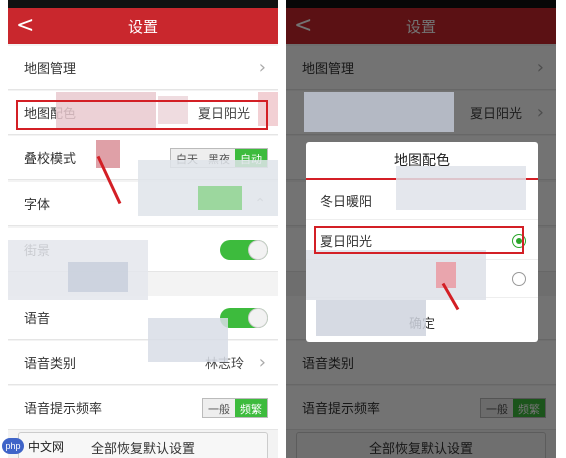 Image resolution: width=566 pixels, height=458 pixels. Describe the element at coordinates (143, 4) in the screenshot. I see `status-bar` at that location.